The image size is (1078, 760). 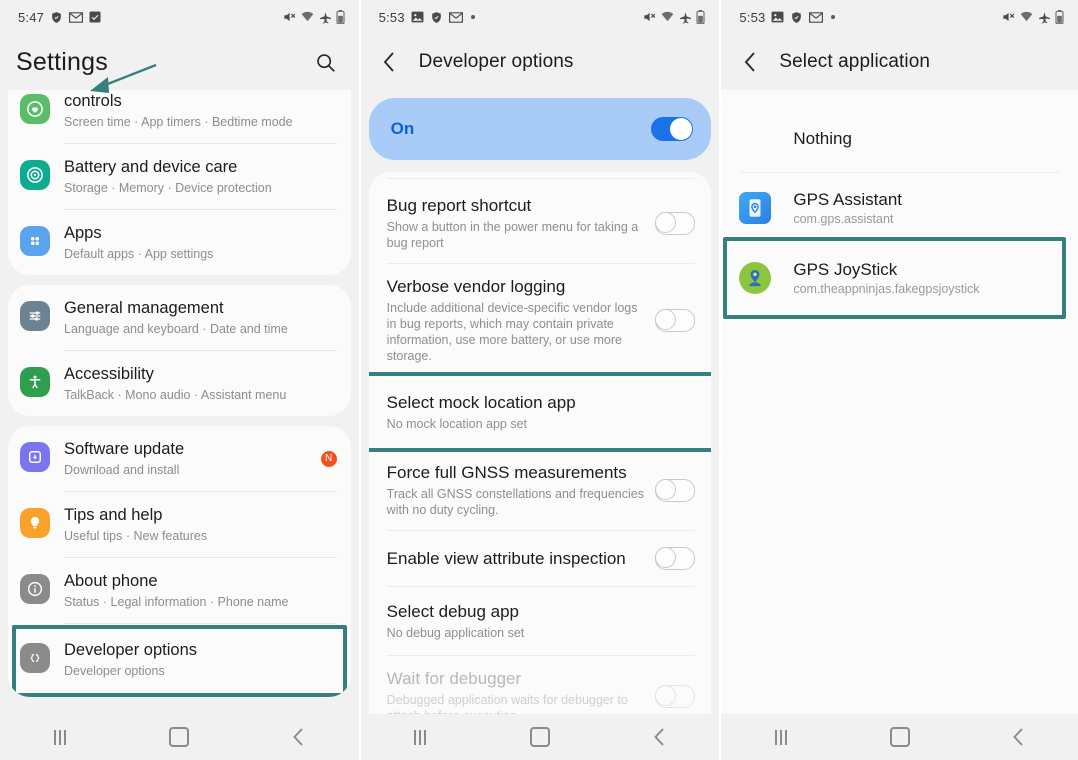 I want to click on settings-row-software-update: Software update Download and install N, so click(x=179, y=458).